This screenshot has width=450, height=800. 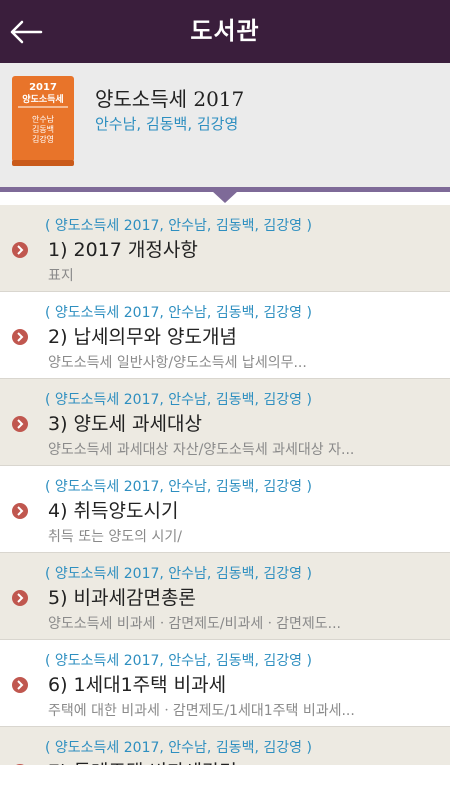 I want to click on item-title: 6) 1세대1주택 비과세, so click(x=137, y=685).